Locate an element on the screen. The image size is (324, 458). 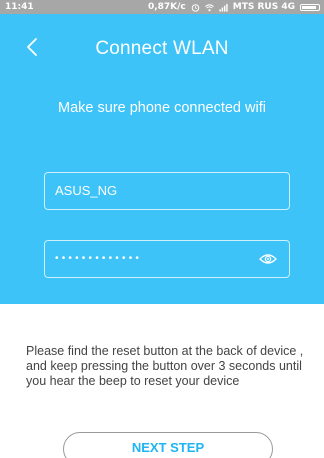
battery-icon is located at coordinates (310, 7).